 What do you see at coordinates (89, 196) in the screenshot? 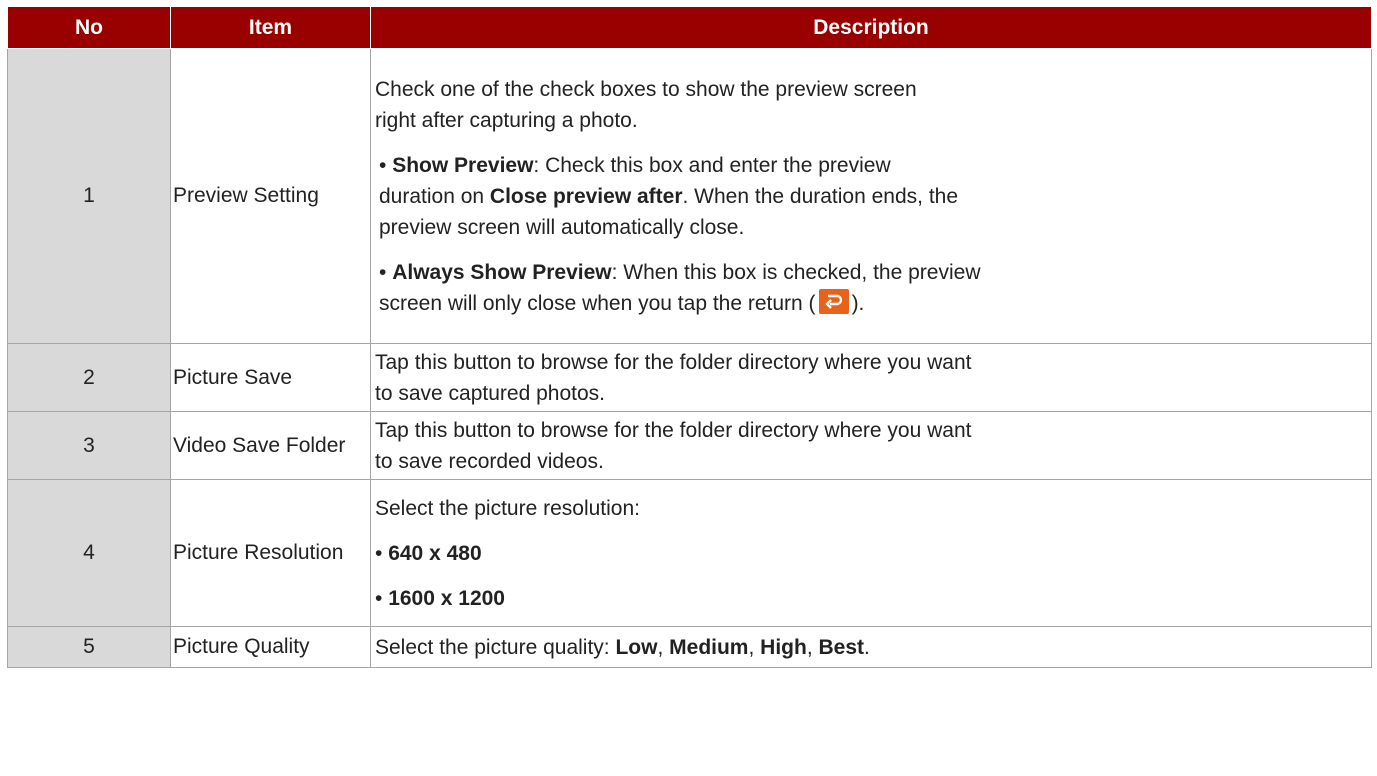
I see `row-number: 1` at bounding box center [89, 196].